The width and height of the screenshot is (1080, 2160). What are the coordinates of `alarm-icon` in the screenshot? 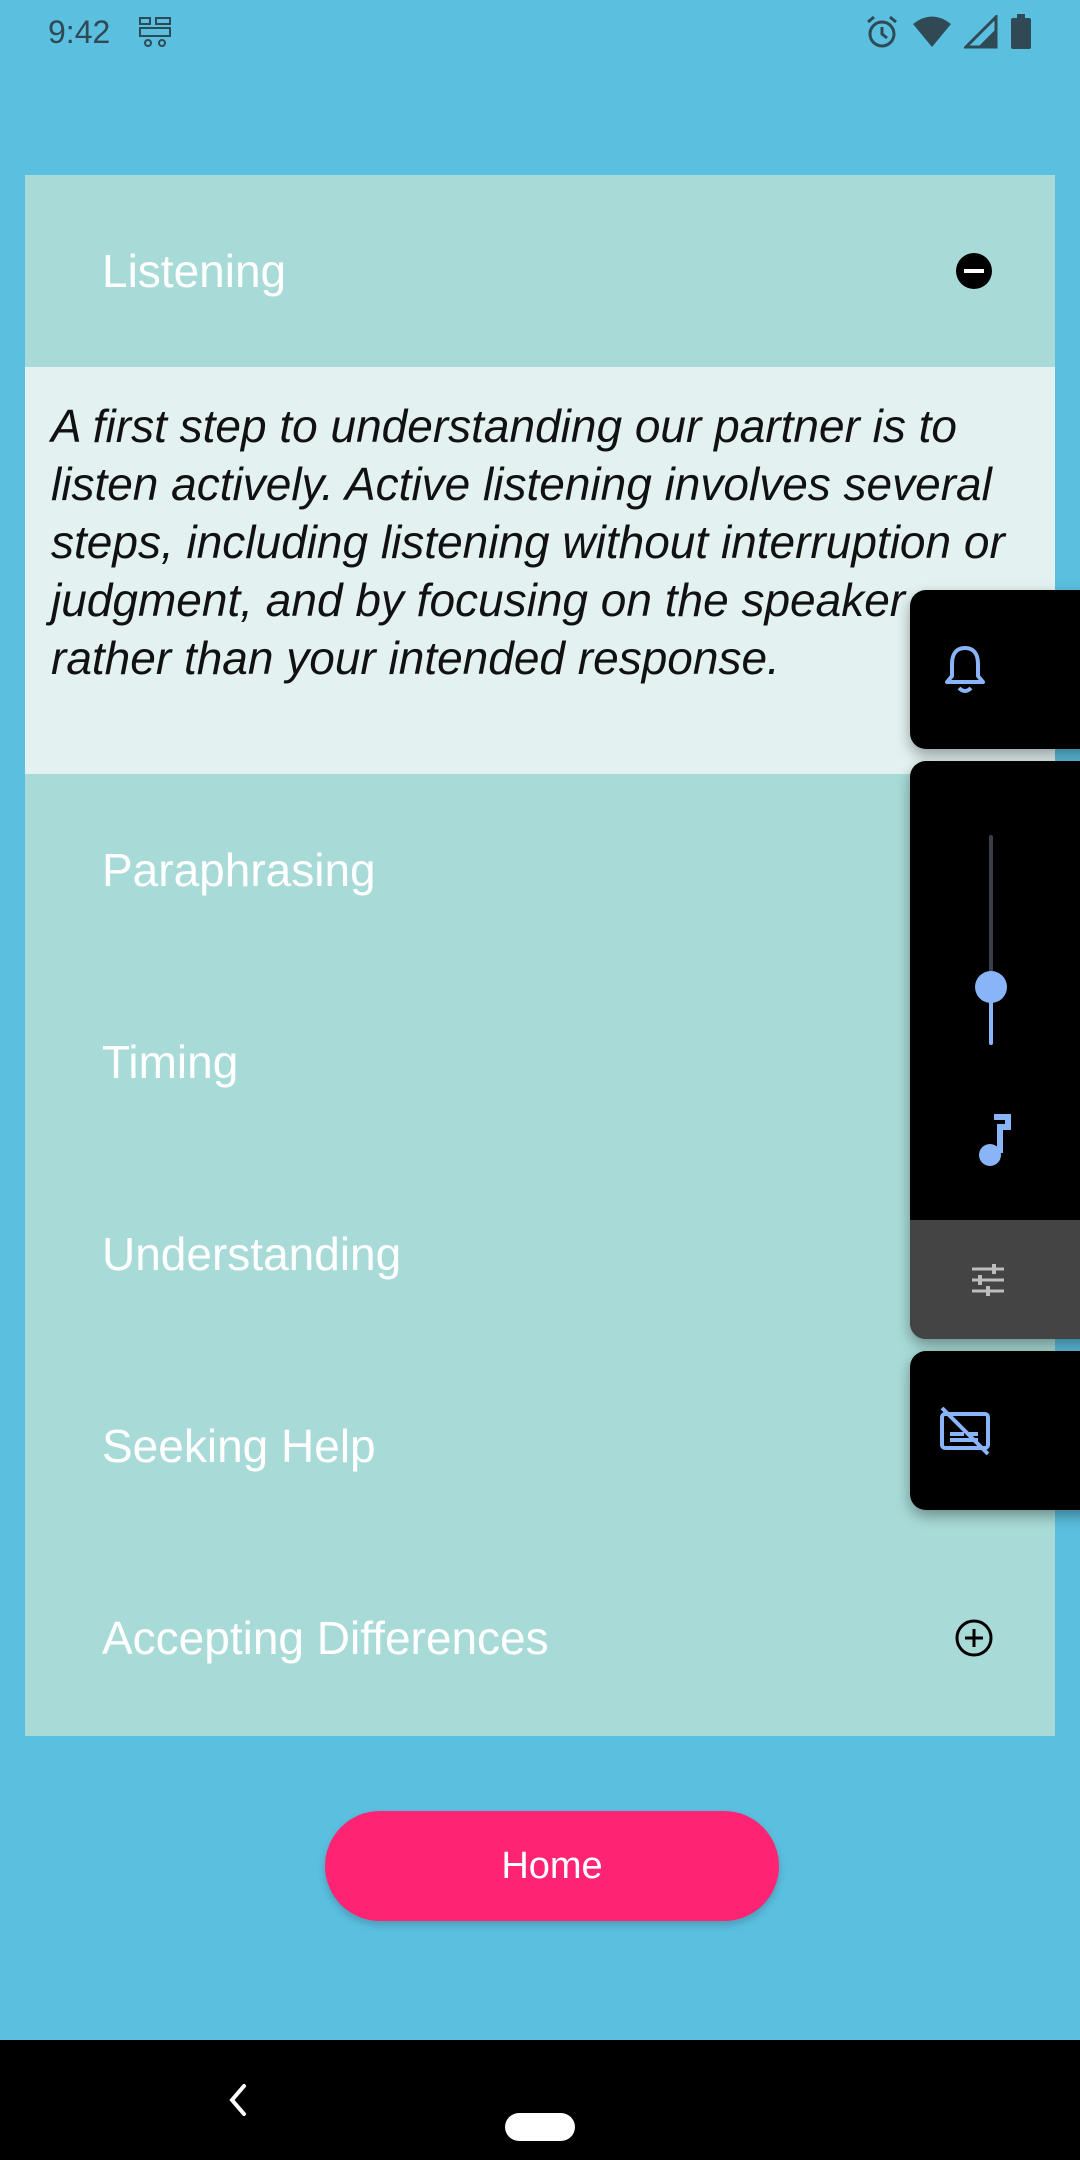 It's located at (882, 31).